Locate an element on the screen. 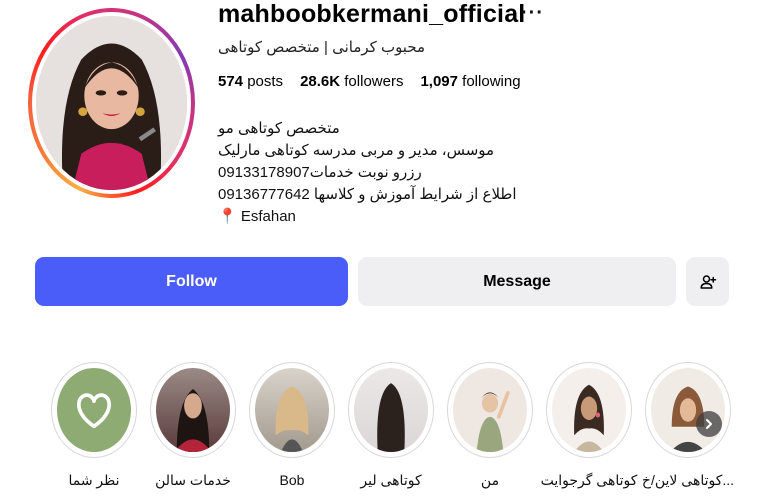 The height and width of the screenshot is (500, 770). person-add-icon is located at coordinates (708, 281).